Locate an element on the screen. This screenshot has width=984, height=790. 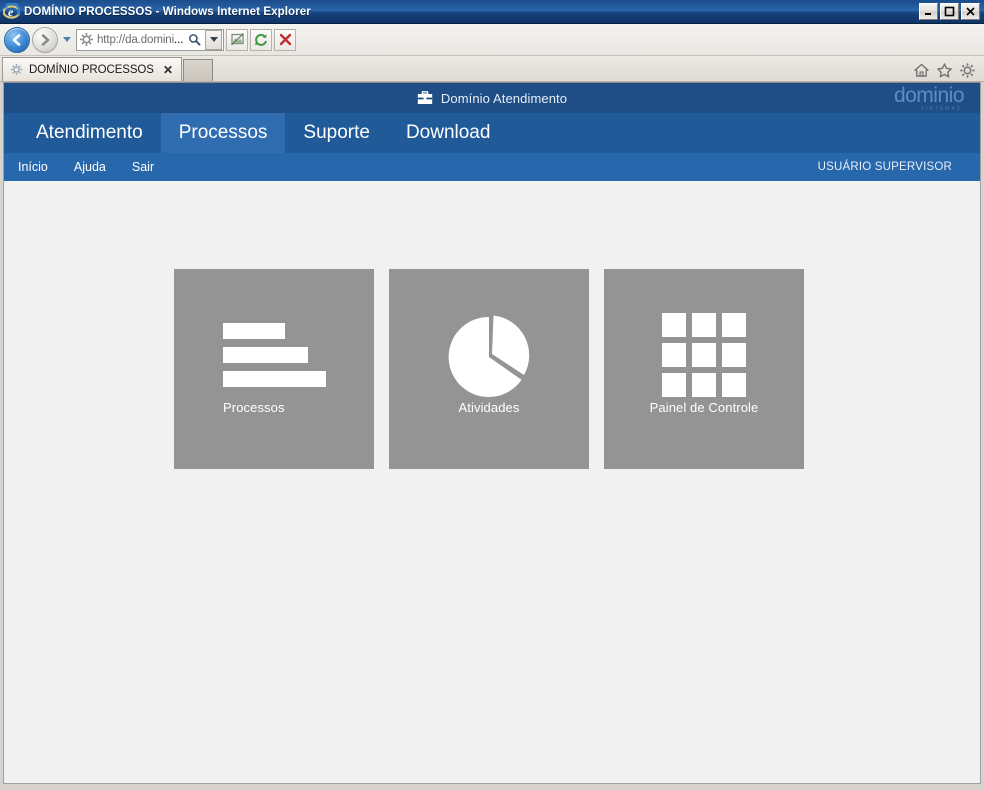
tile-processos: Processos is located at coordinates (274, 369).